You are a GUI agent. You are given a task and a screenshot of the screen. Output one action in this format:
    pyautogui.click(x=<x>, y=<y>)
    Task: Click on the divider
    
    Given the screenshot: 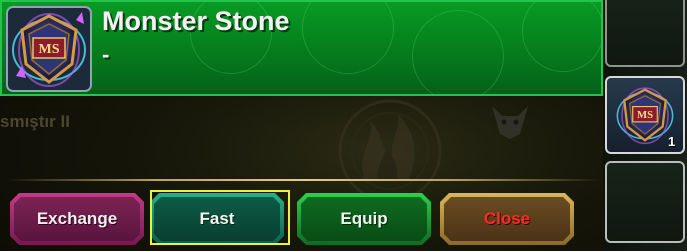 What is the action you would take?
    pyautogui.click(x=304, y=180)
    